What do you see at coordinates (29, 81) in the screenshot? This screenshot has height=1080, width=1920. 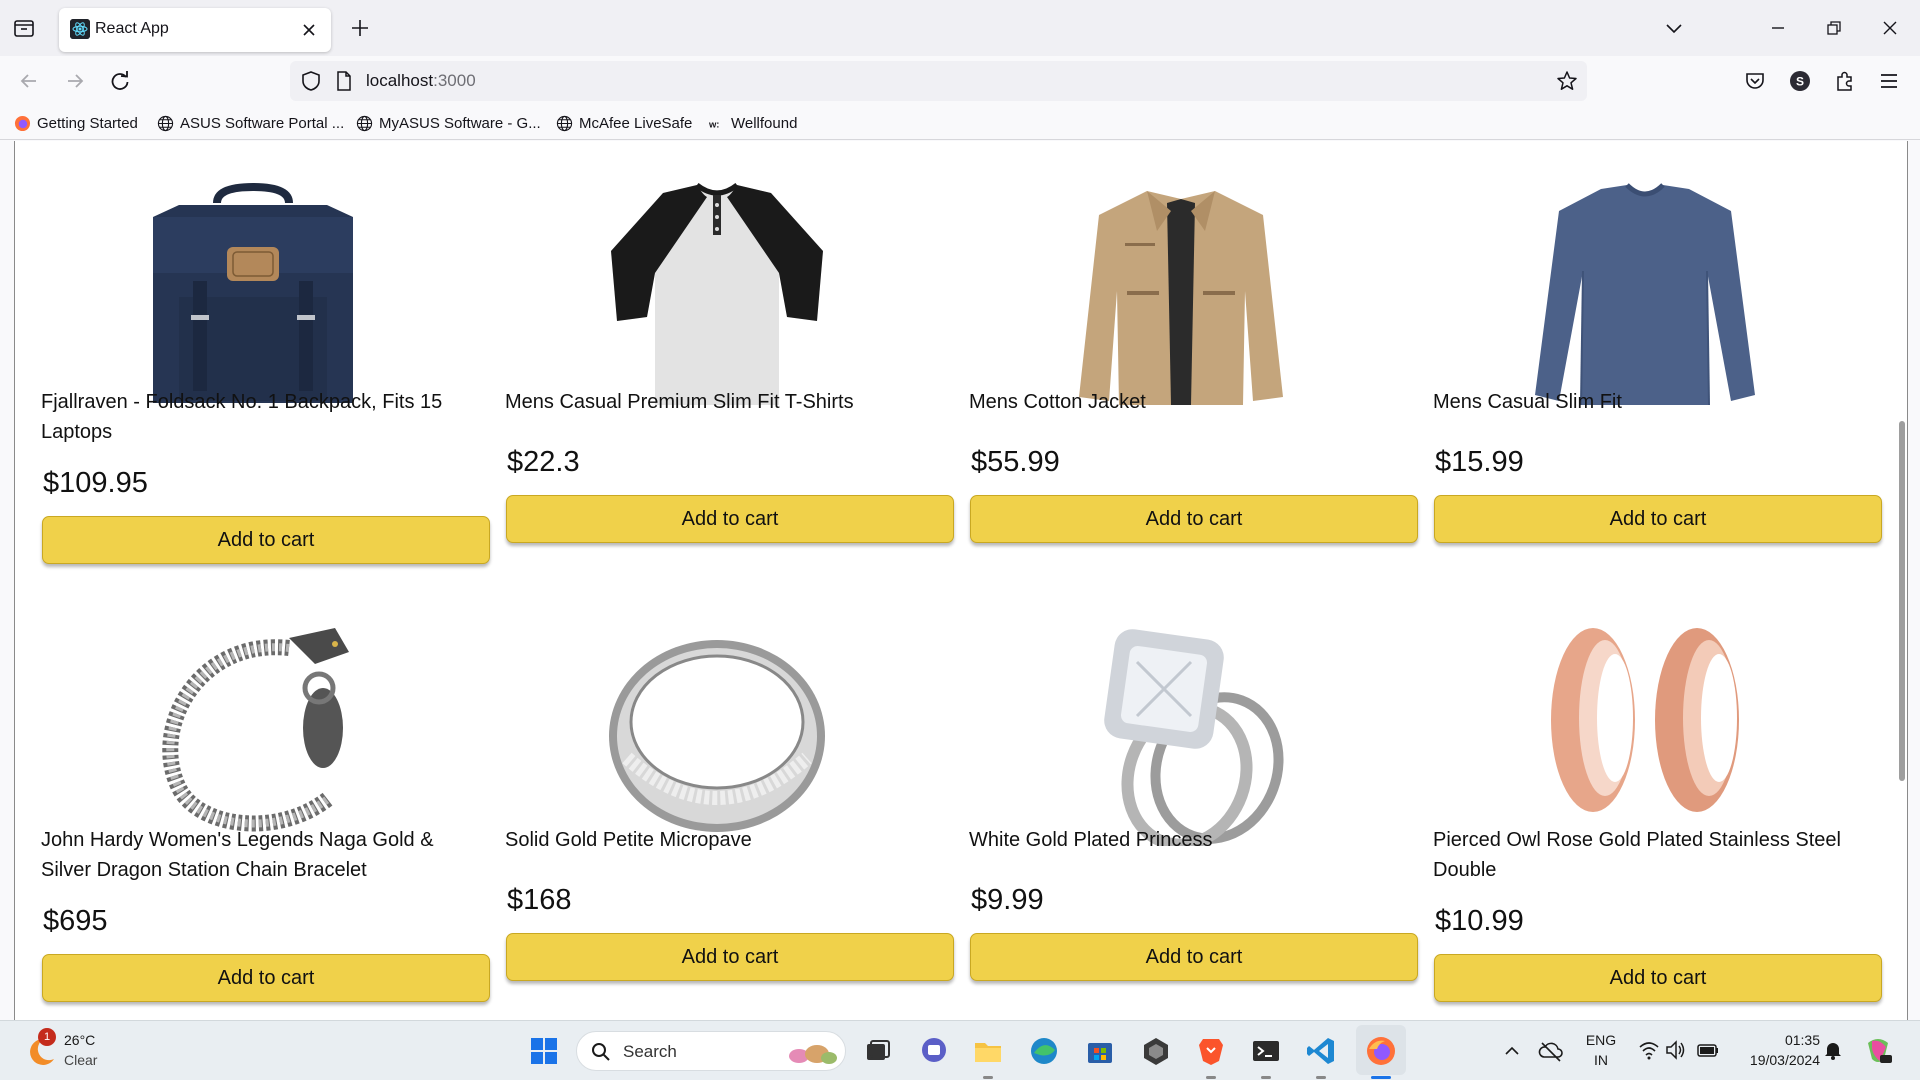 I see `back-icon` at bounding box center [29, 81].